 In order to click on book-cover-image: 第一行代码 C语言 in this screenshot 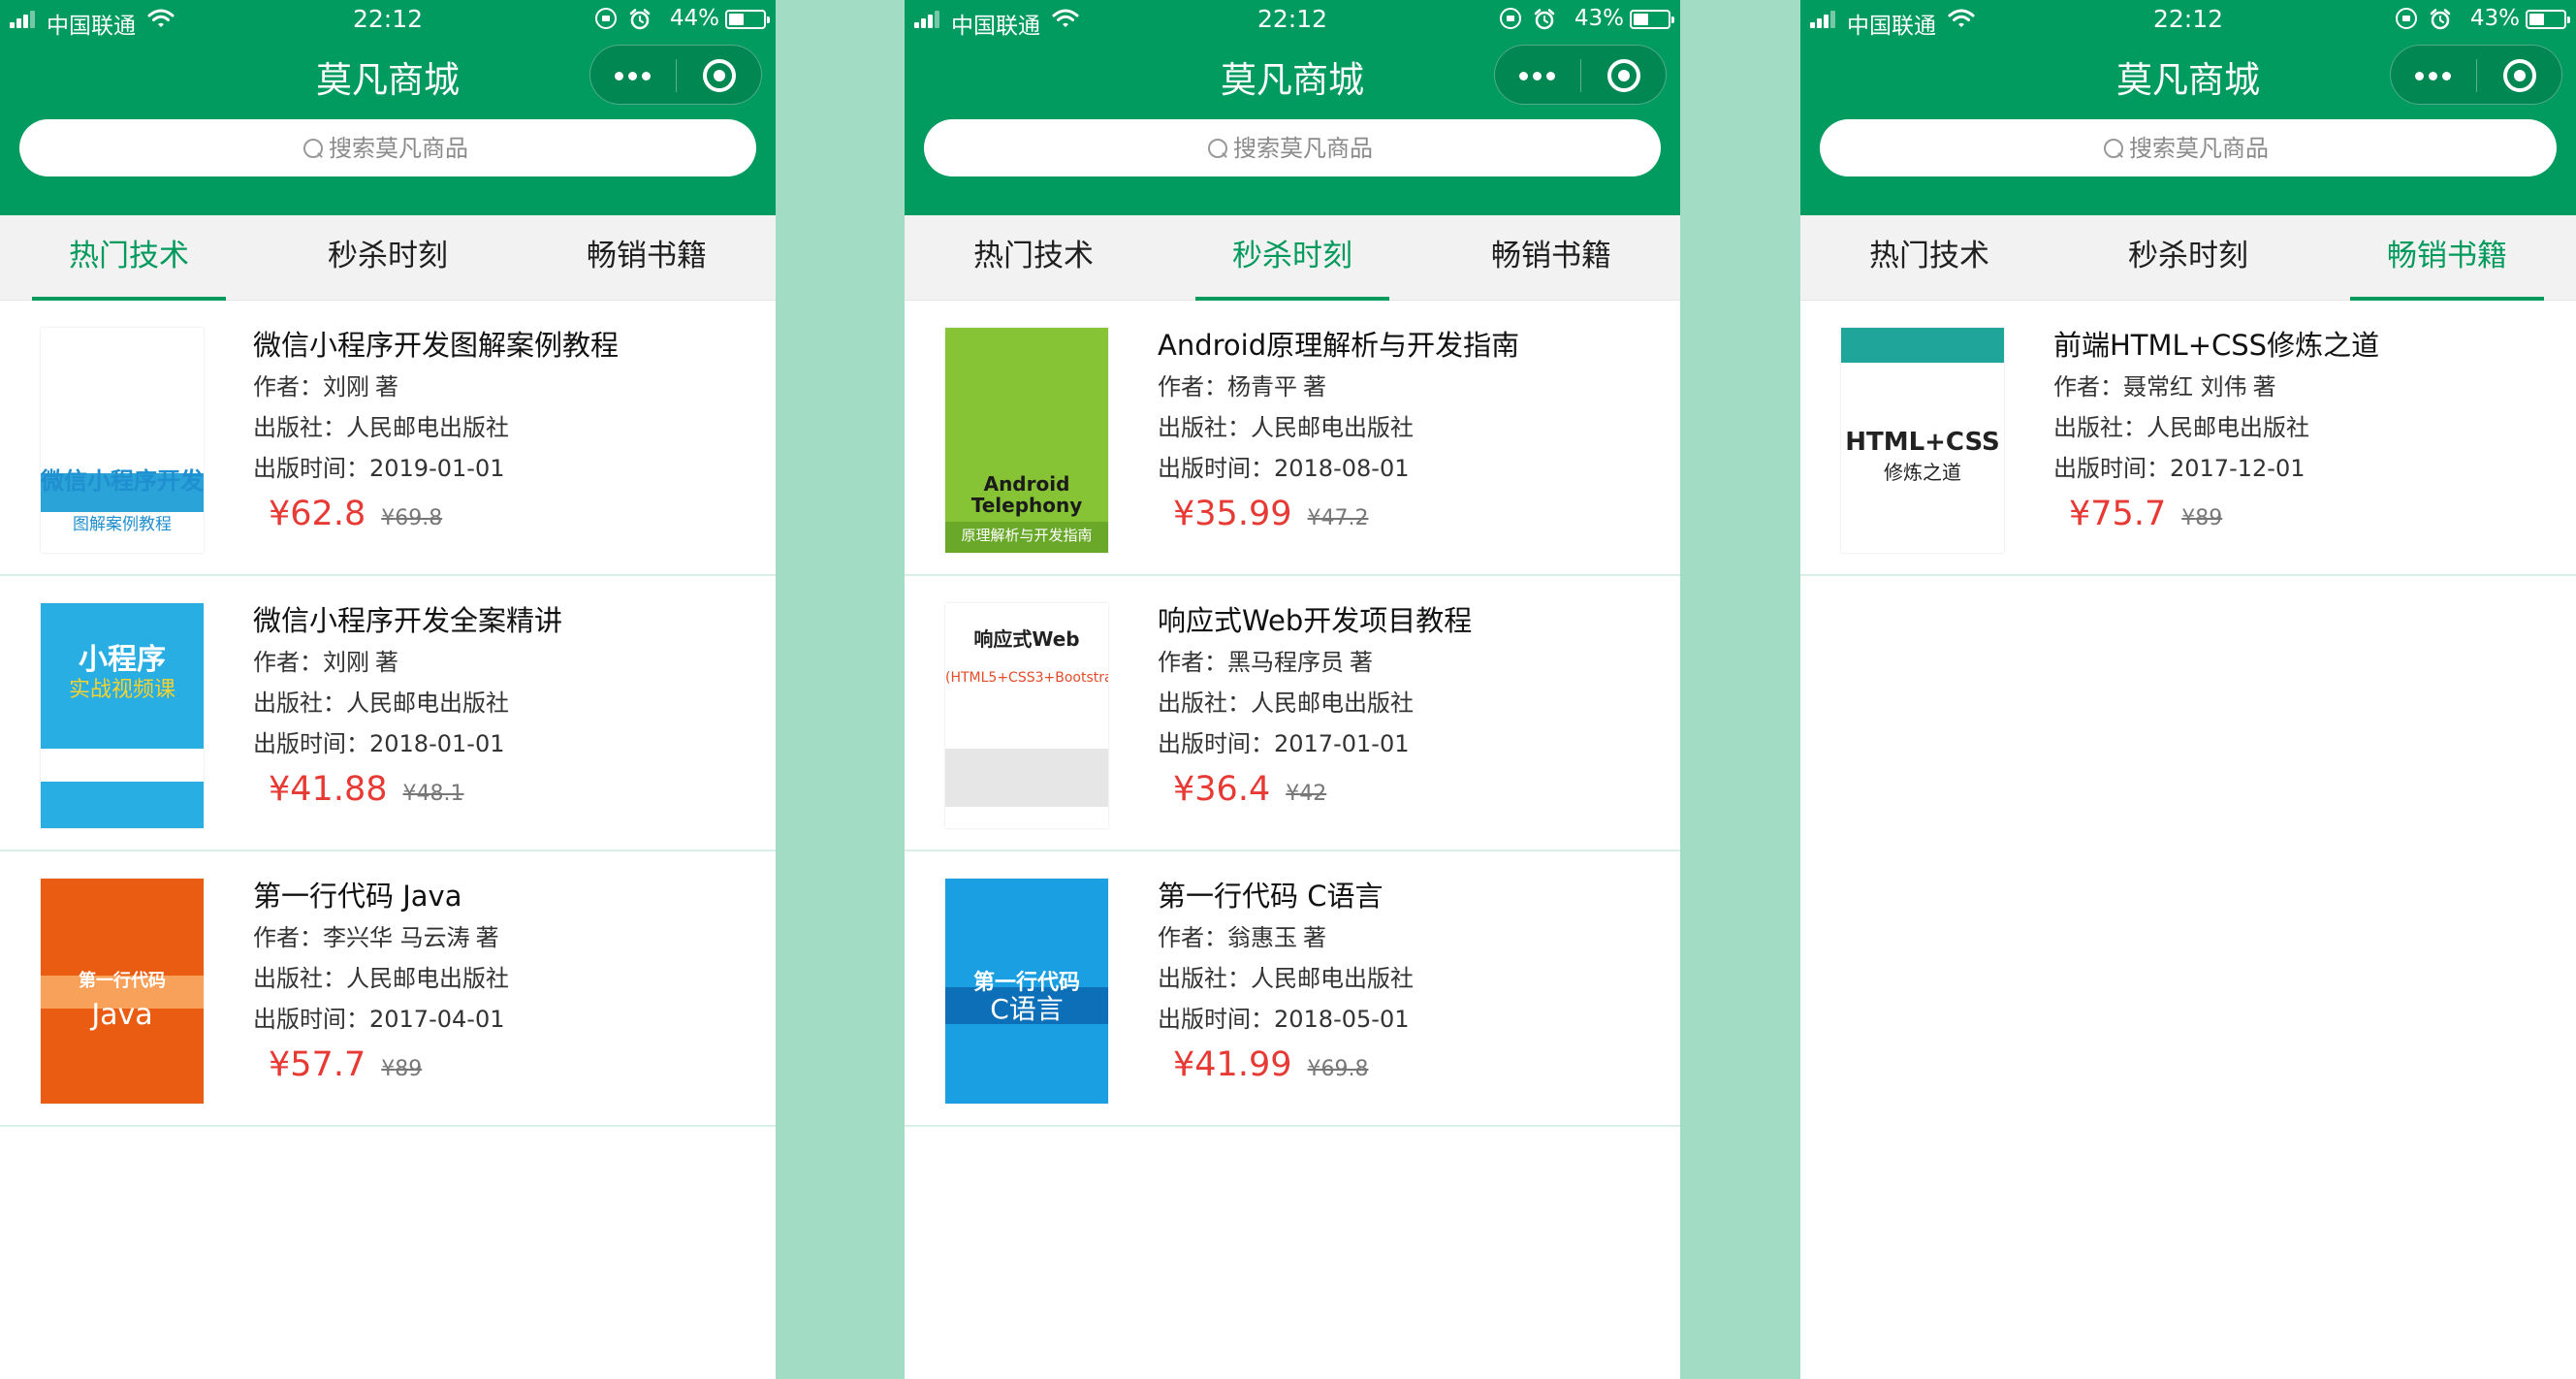, I will do `click(1026, 991)`.